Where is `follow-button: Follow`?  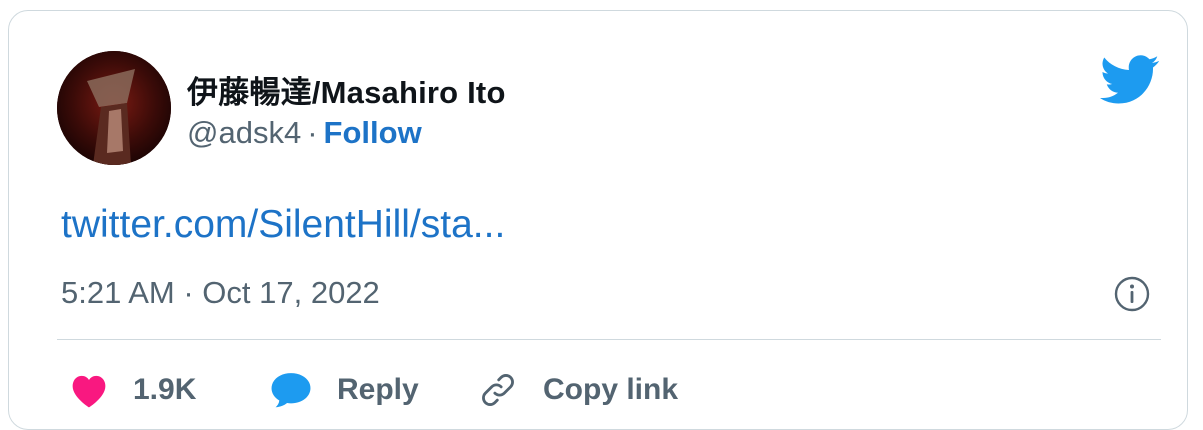 follow-button: Follow is located at coordinates (373, 132).